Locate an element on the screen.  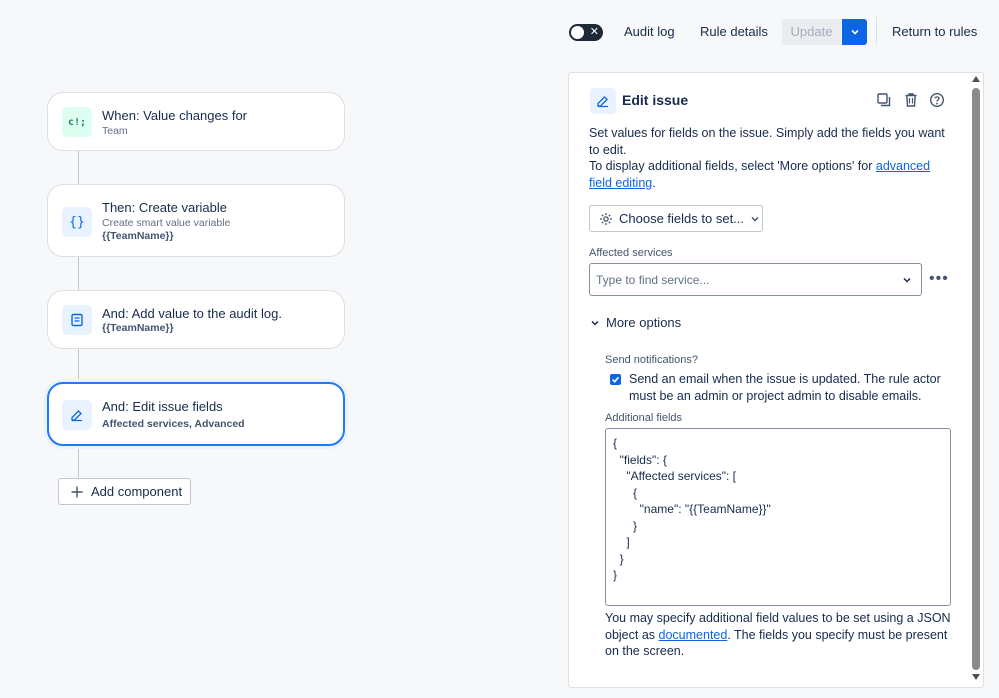
affected-services-select is located at coordinates (755, 279).